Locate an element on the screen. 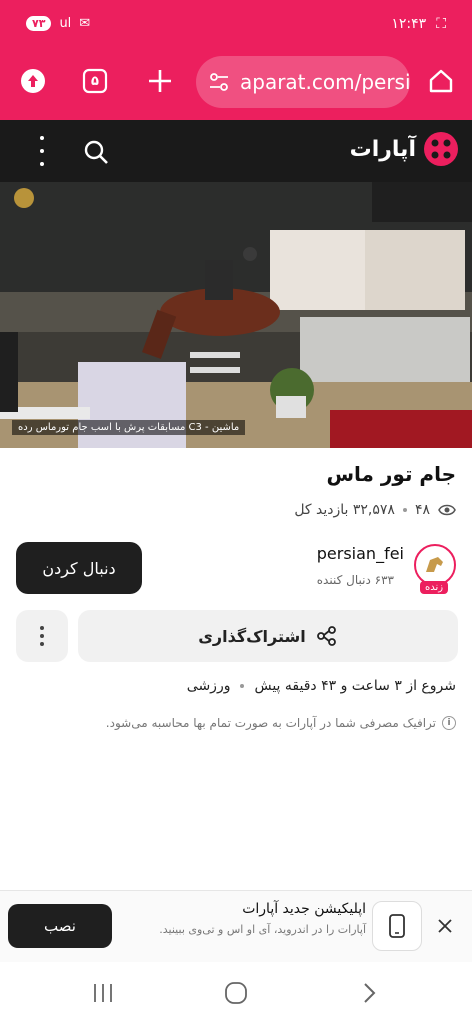  follower-count: ۶۳۳ دنبال کننده is located at coordinates (355, 580).